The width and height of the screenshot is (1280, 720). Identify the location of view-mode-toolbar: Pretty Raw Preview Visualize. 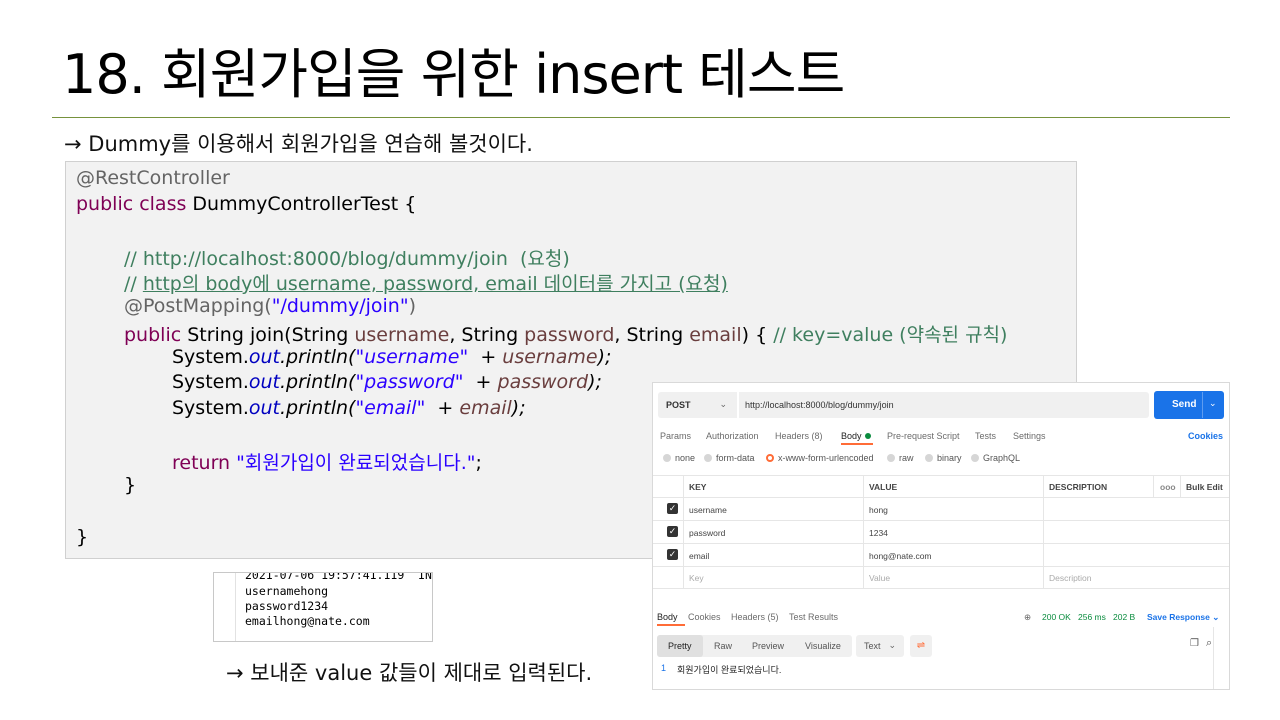
(754, 646).